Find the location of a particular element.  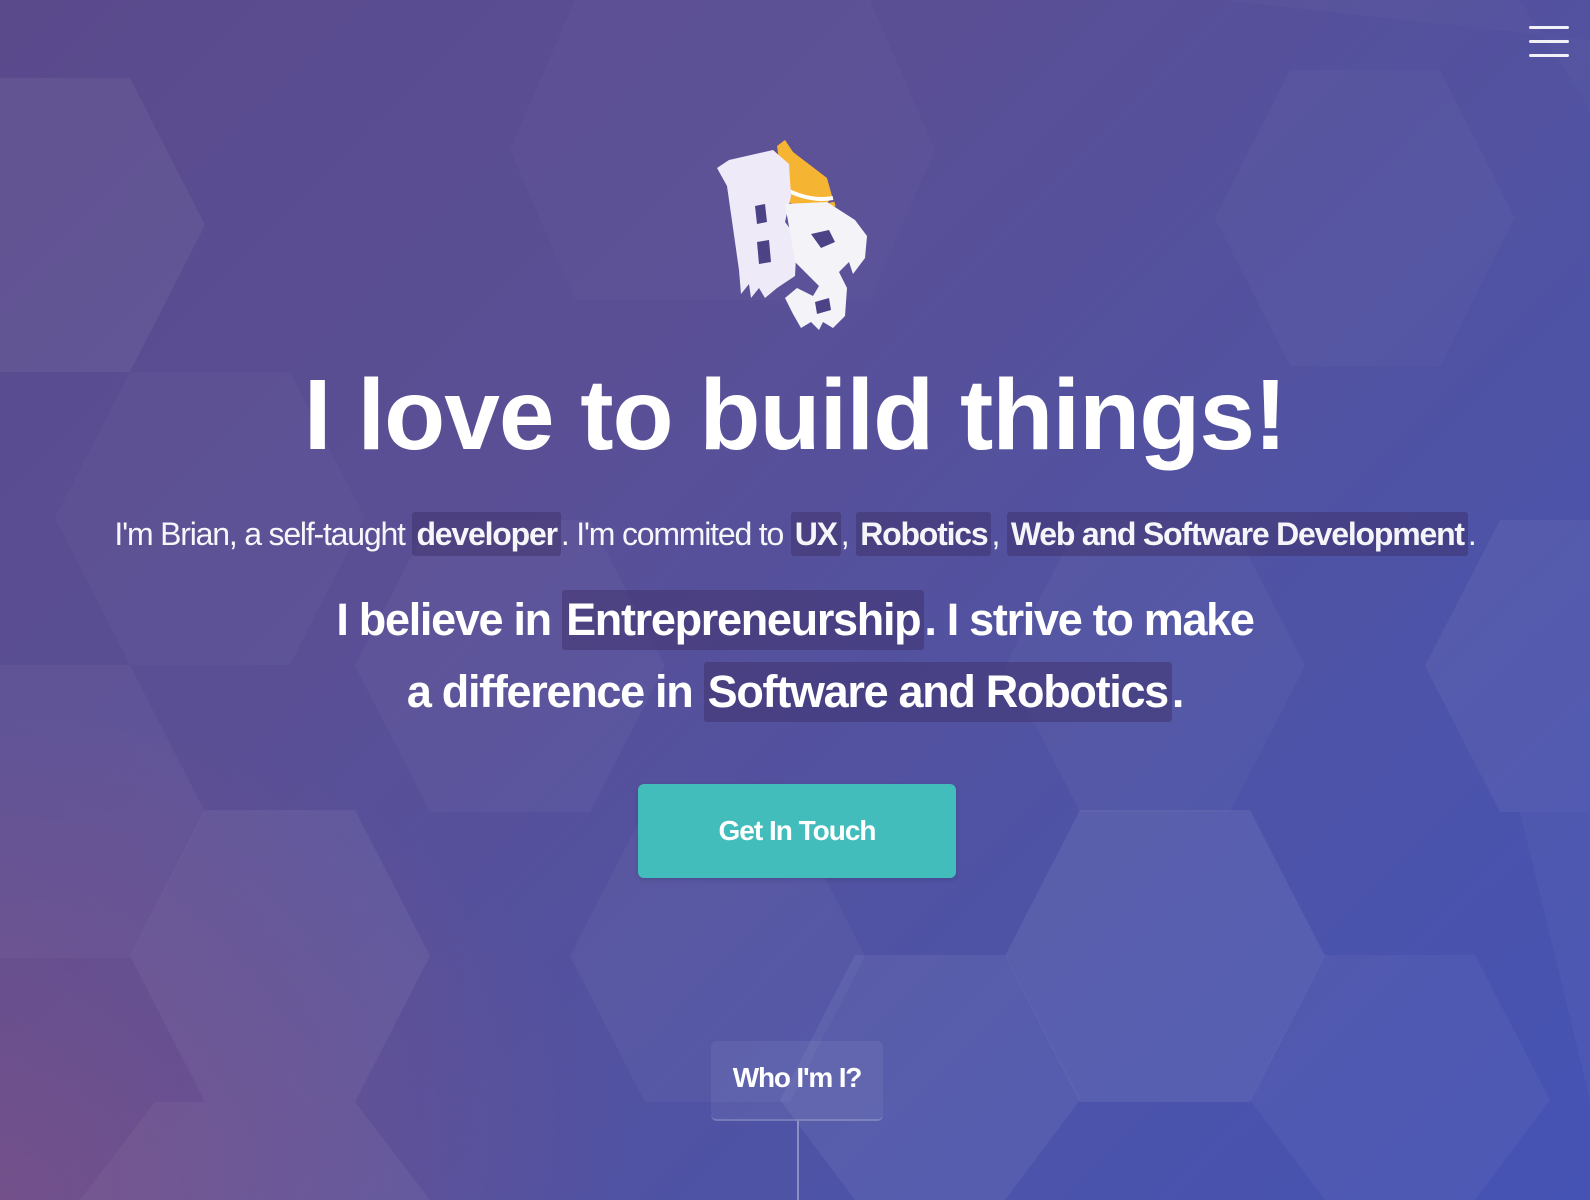

who-am-i-button: Who I'm I? is located at coordinates (797, 1081).